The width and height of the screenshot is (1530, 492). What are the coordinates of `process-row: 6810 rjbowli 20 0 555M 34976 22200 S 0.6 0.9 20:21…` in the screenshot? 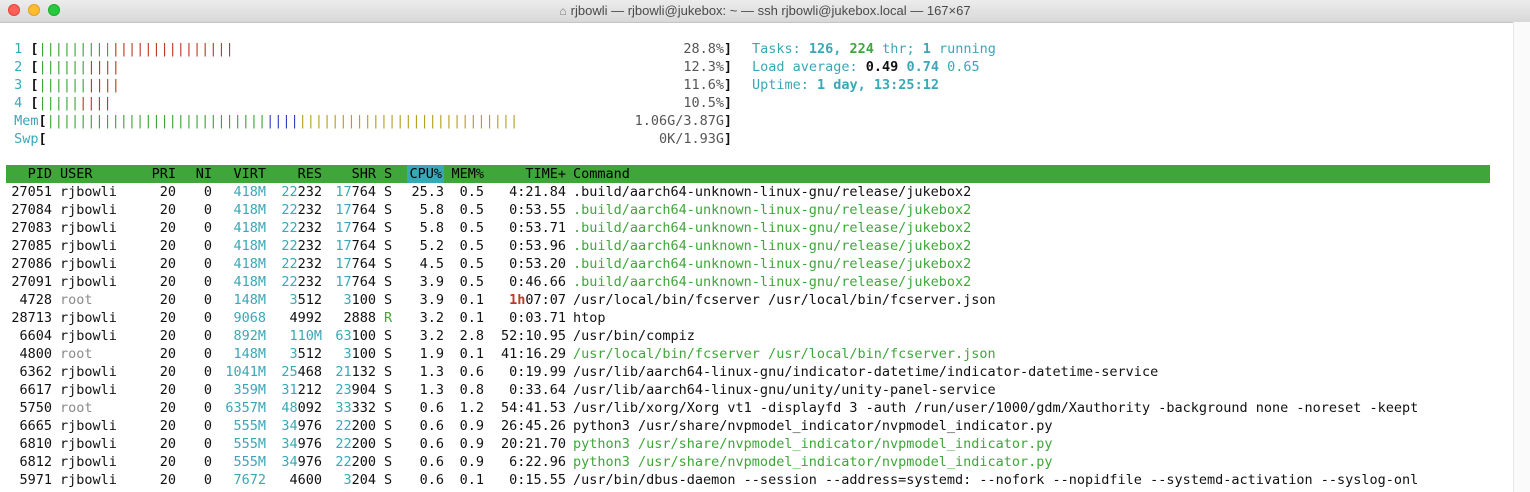 It's located at (751, 444).